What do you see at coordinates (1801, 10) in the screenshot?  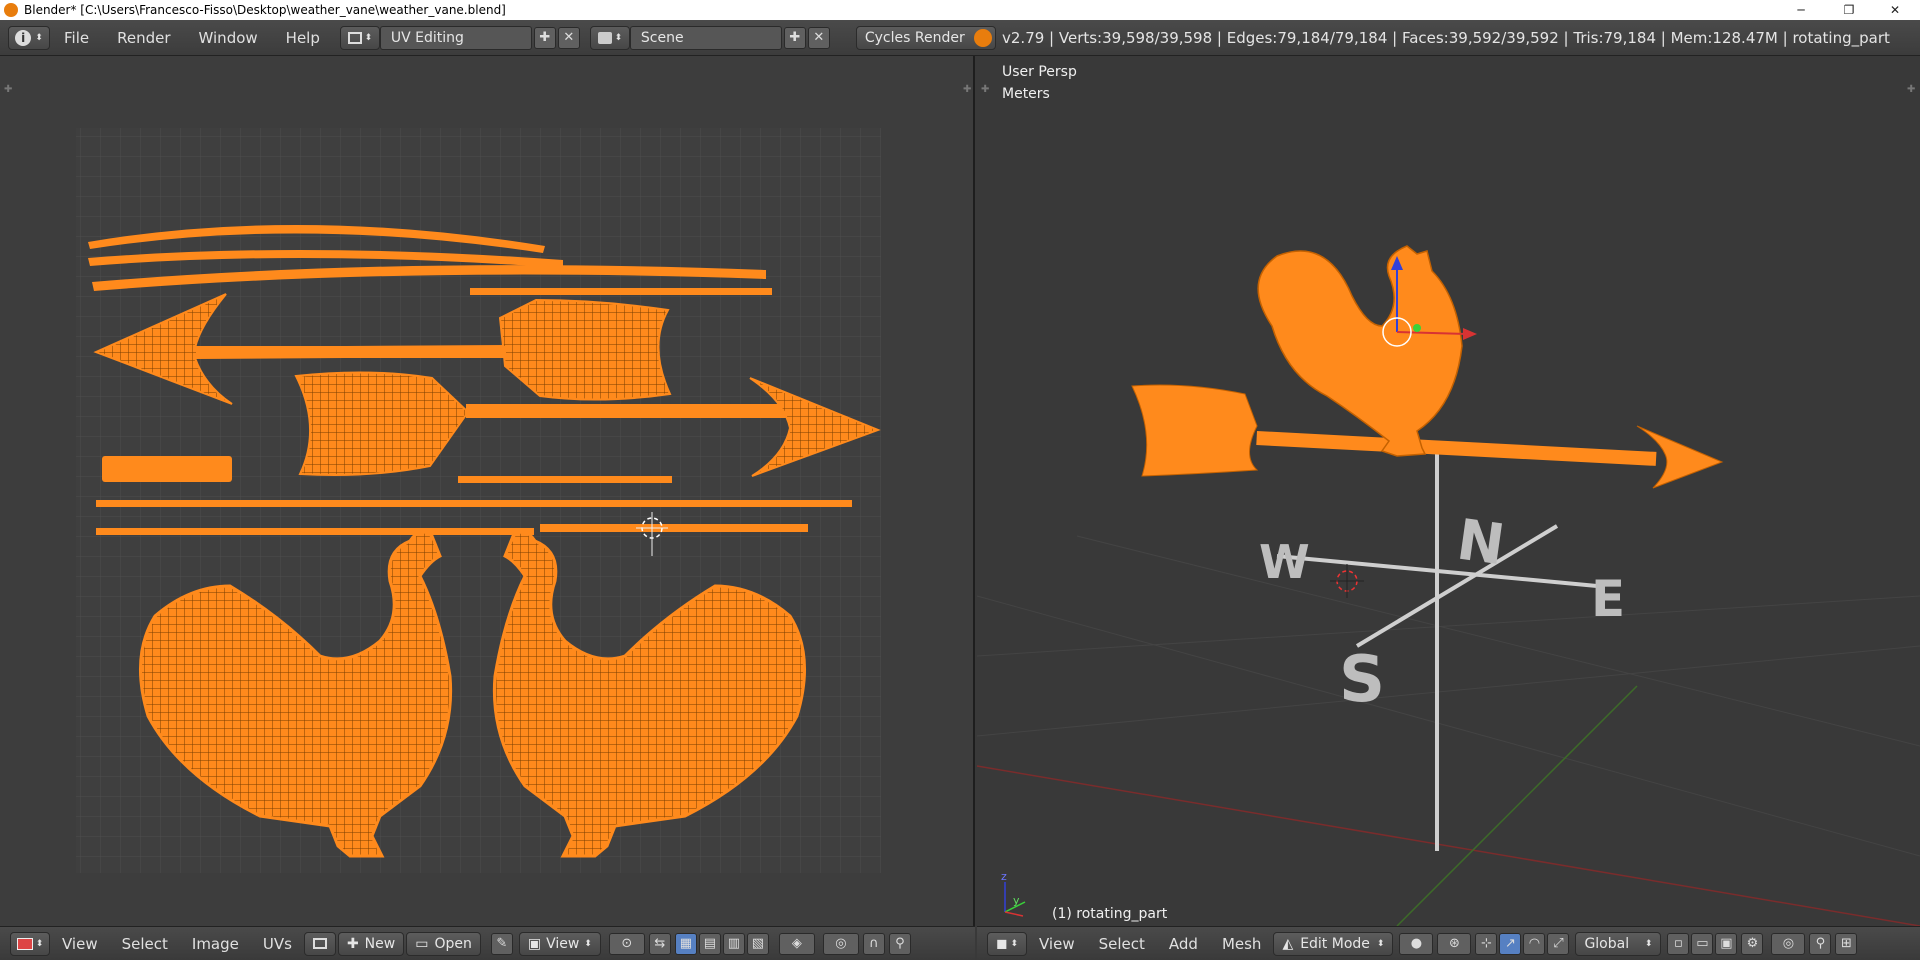 I see `minimize-button: ─` at bounding box center [1801, 10].